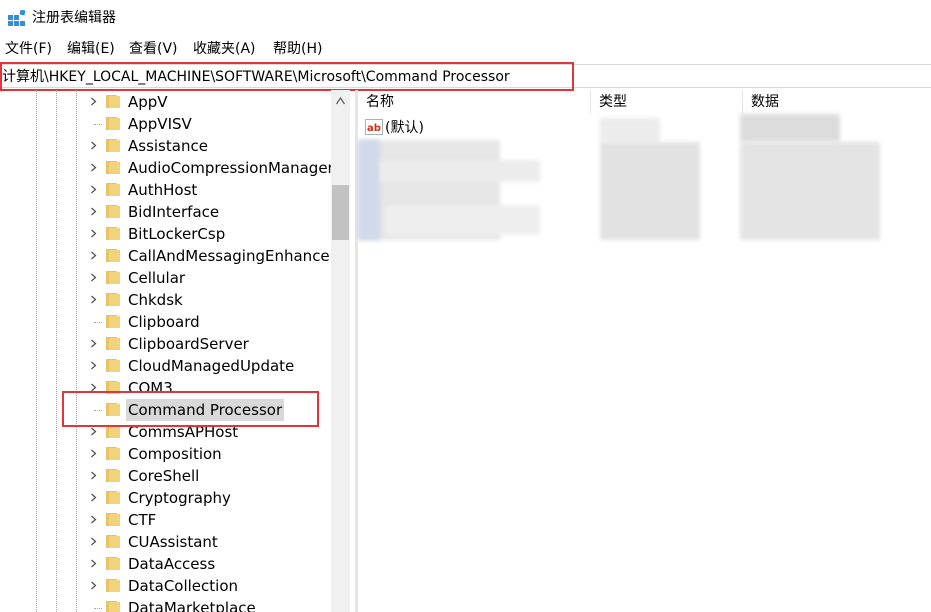 The image size is (931, 612). What do you see at coordinates (229, 256) in the screenshot?
I see `tree-node-label: CallAndMessagingEnhancement` at bounding box center [229, 256].